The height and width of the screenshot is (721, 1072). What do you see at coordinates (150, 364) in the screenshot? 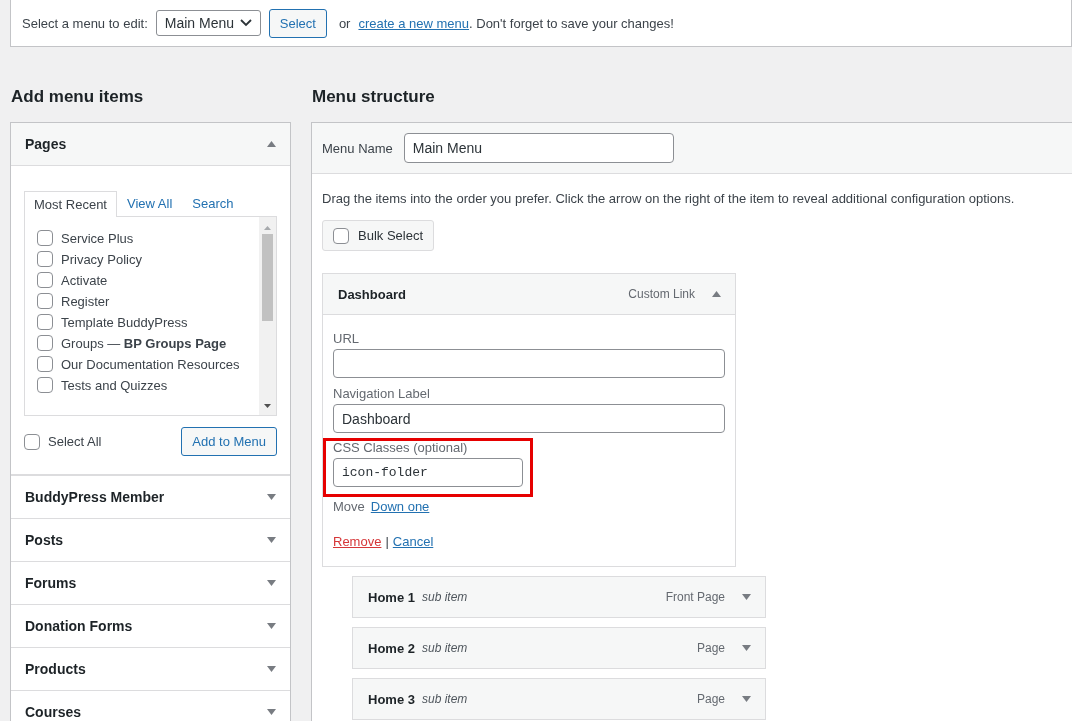
I see `page-label: Our Documentation Resources` at bounding box center [150, 364].